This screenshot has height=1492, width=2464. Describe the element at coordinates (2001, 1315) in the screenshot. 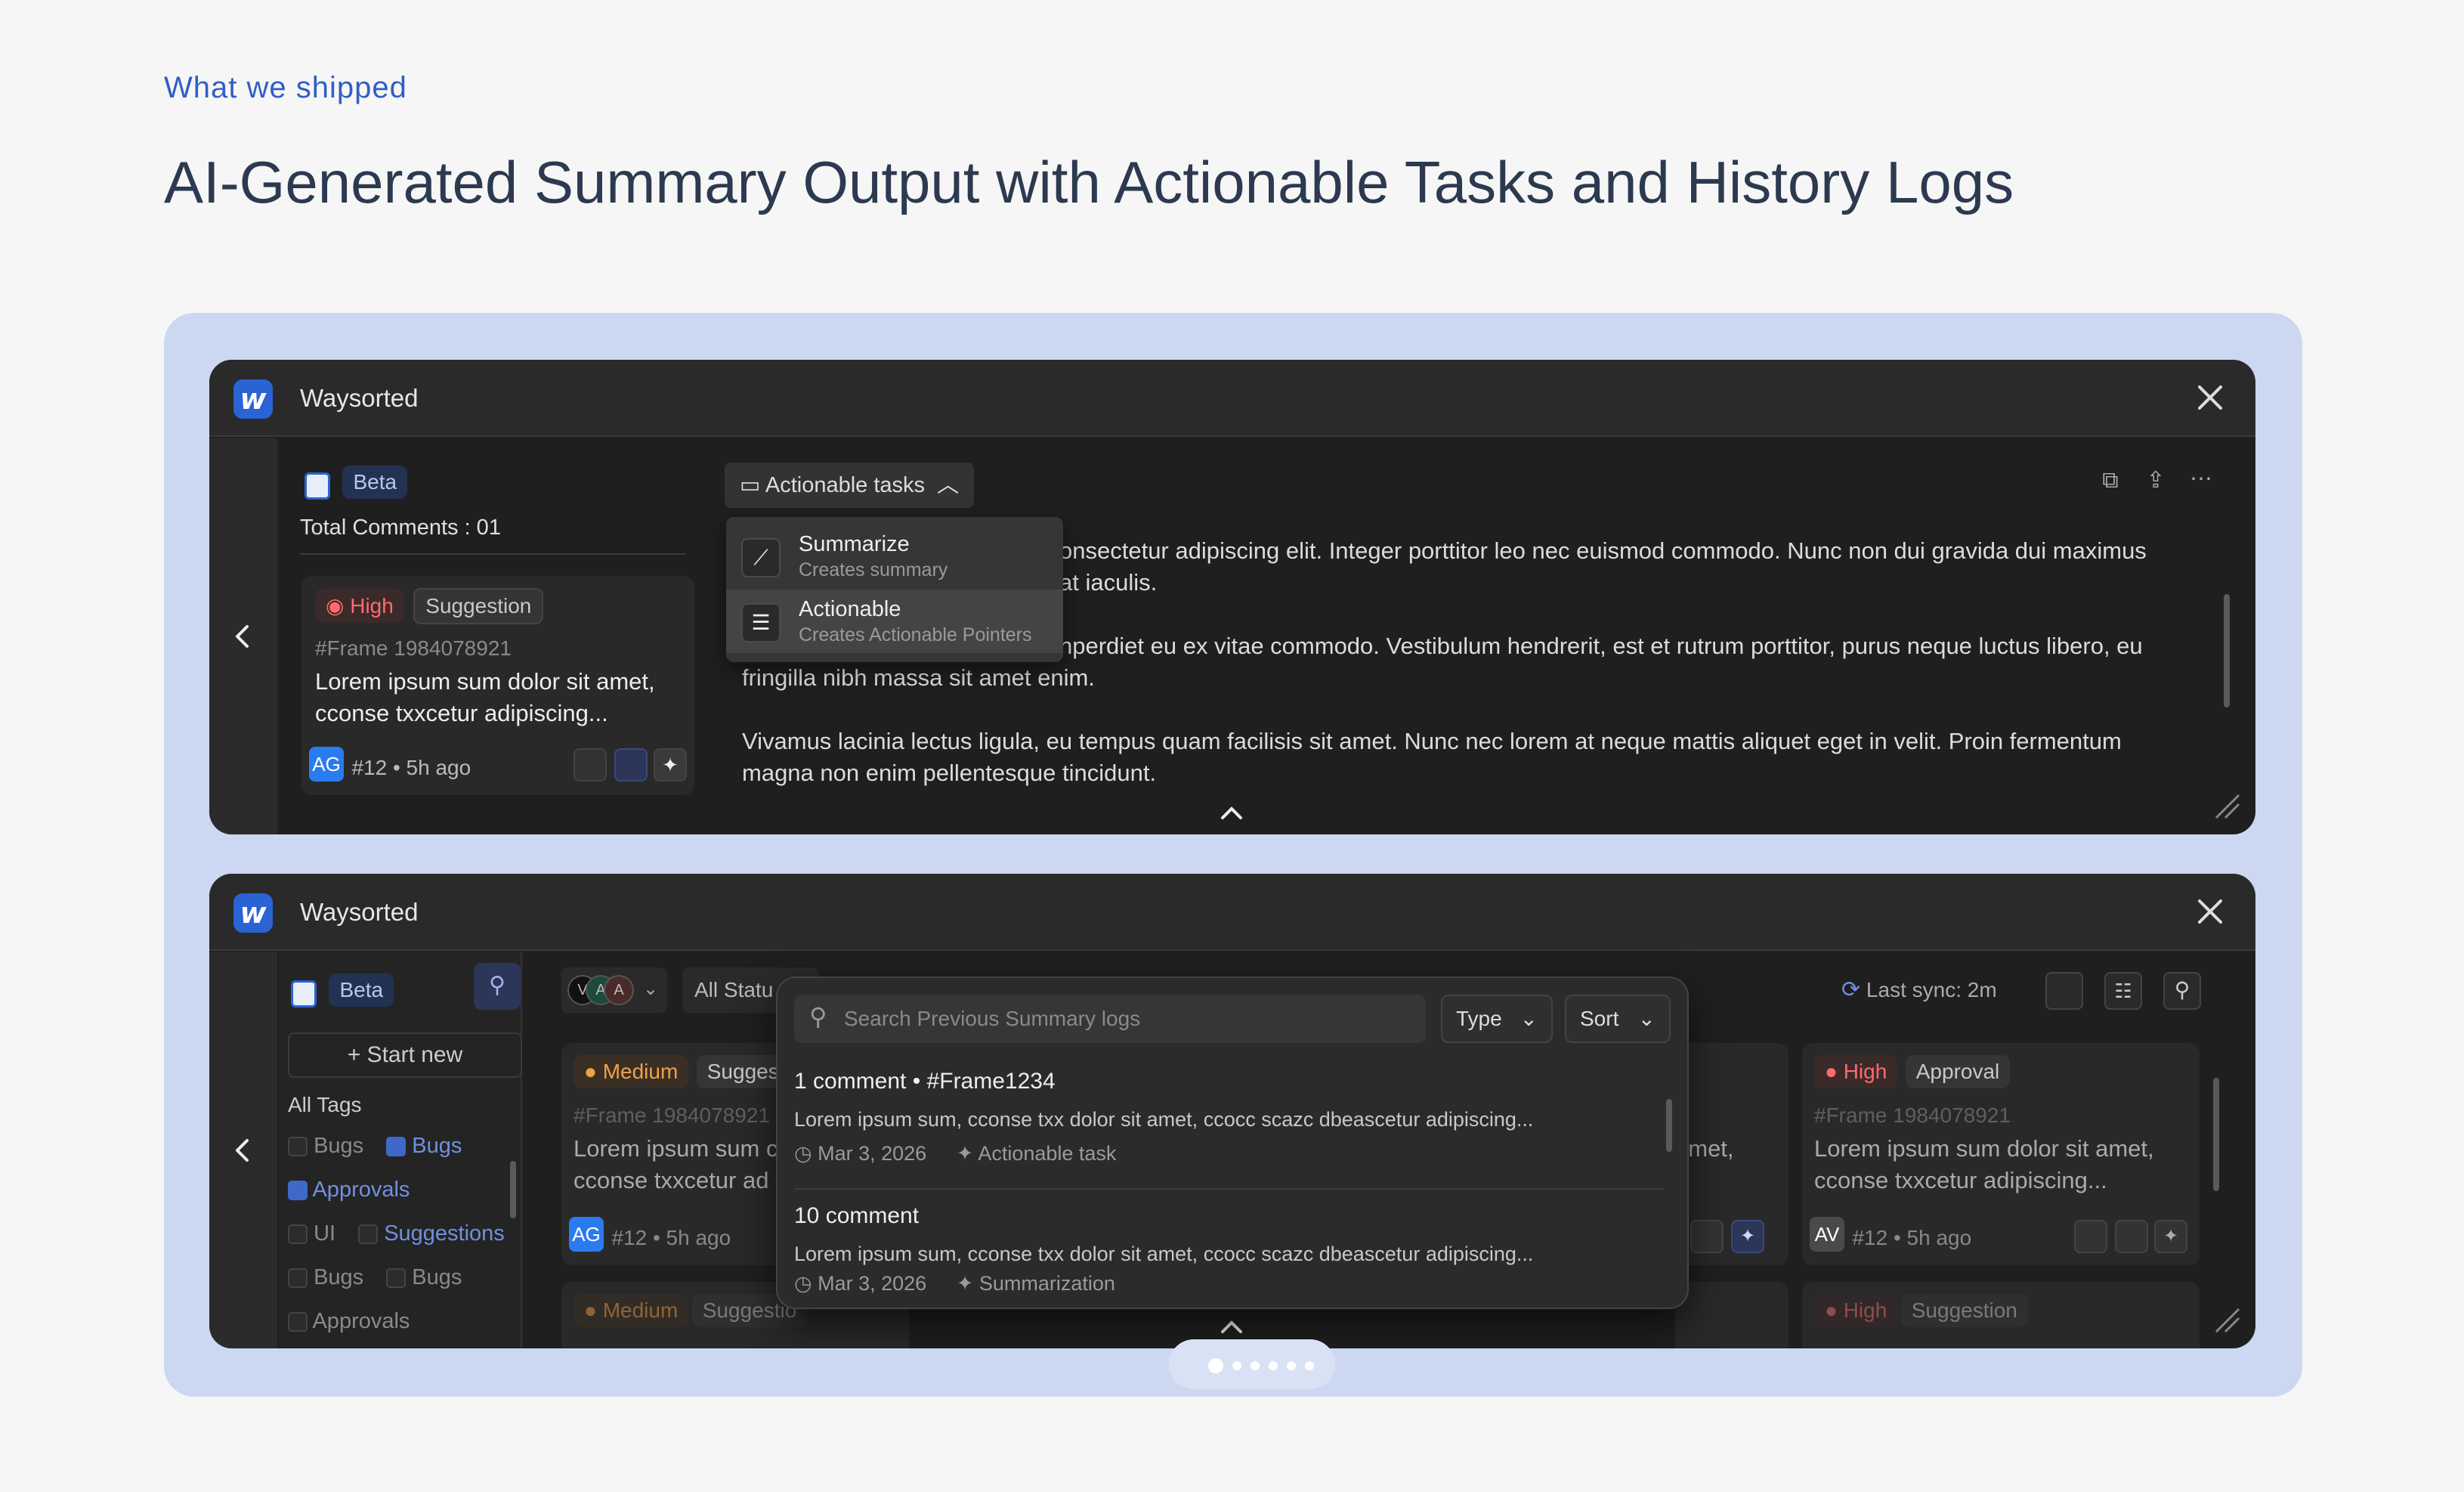

I see `comment-card: ● High Suggestion` at that location.